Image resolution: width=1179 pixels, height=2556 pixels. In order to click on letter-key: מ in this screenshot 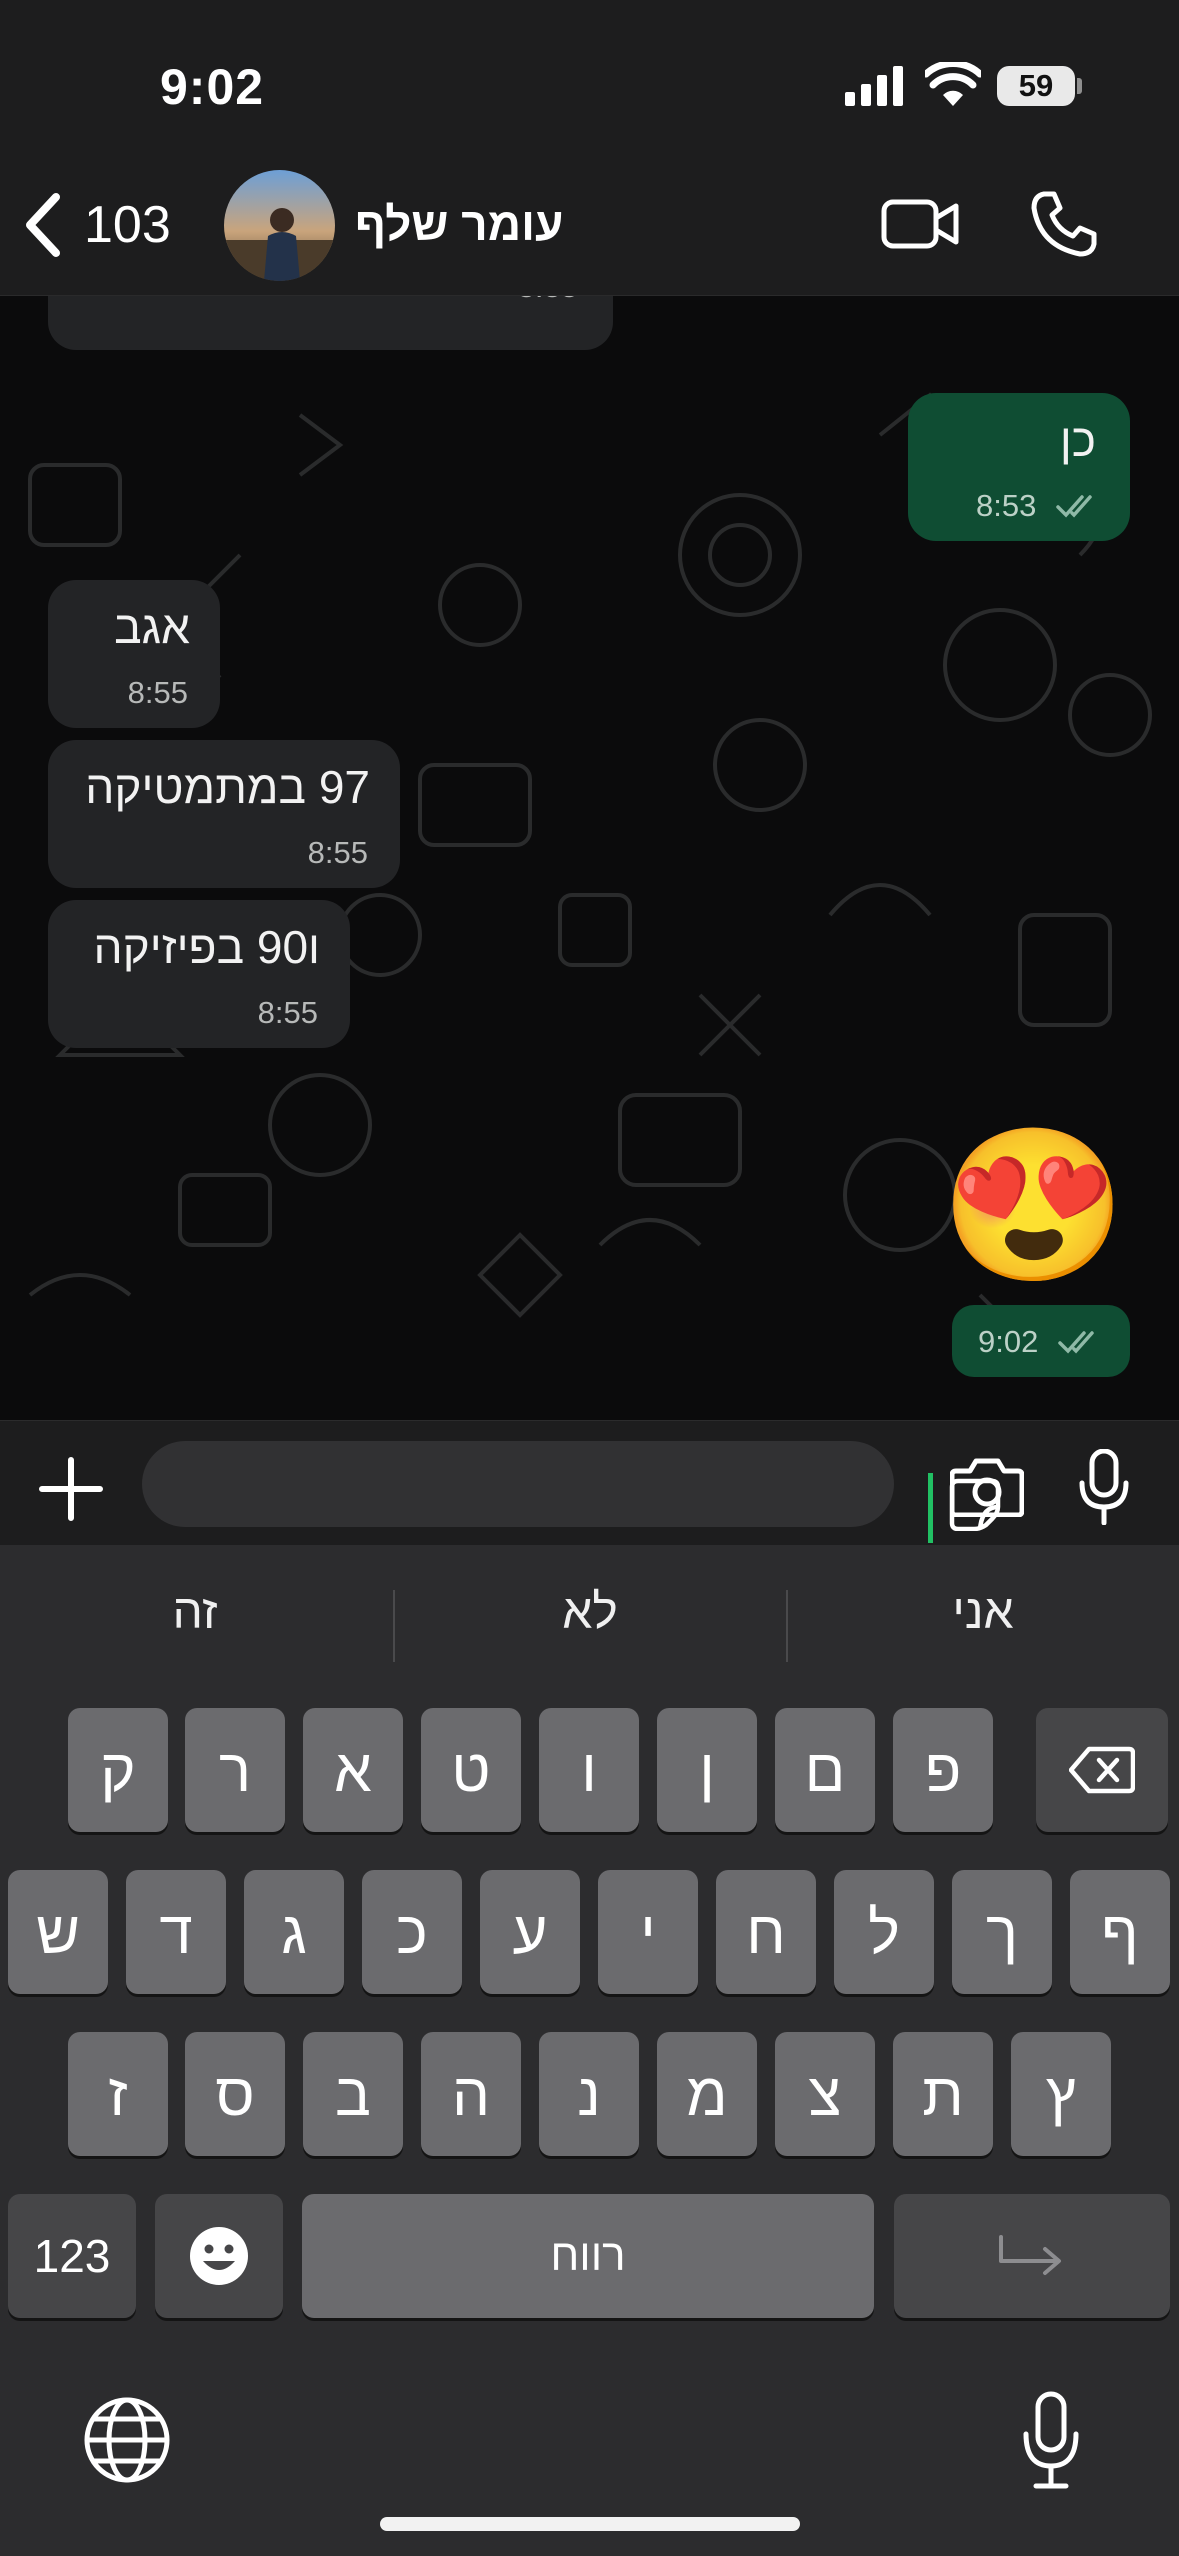, I will do `click(707, 2094)`.